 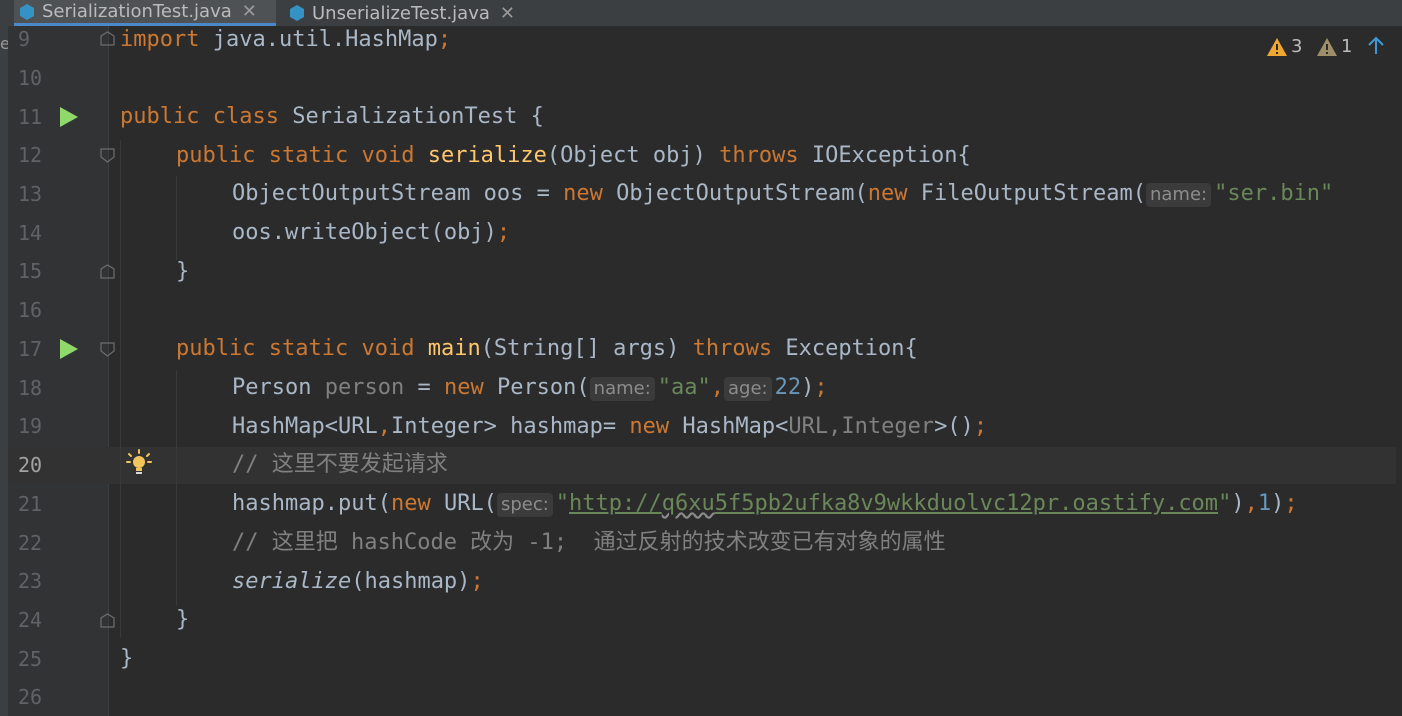 What do you see at coordinates (126, 659) in the screenshot?
I see `code-line-25: }` at bounding box center [126, 659].